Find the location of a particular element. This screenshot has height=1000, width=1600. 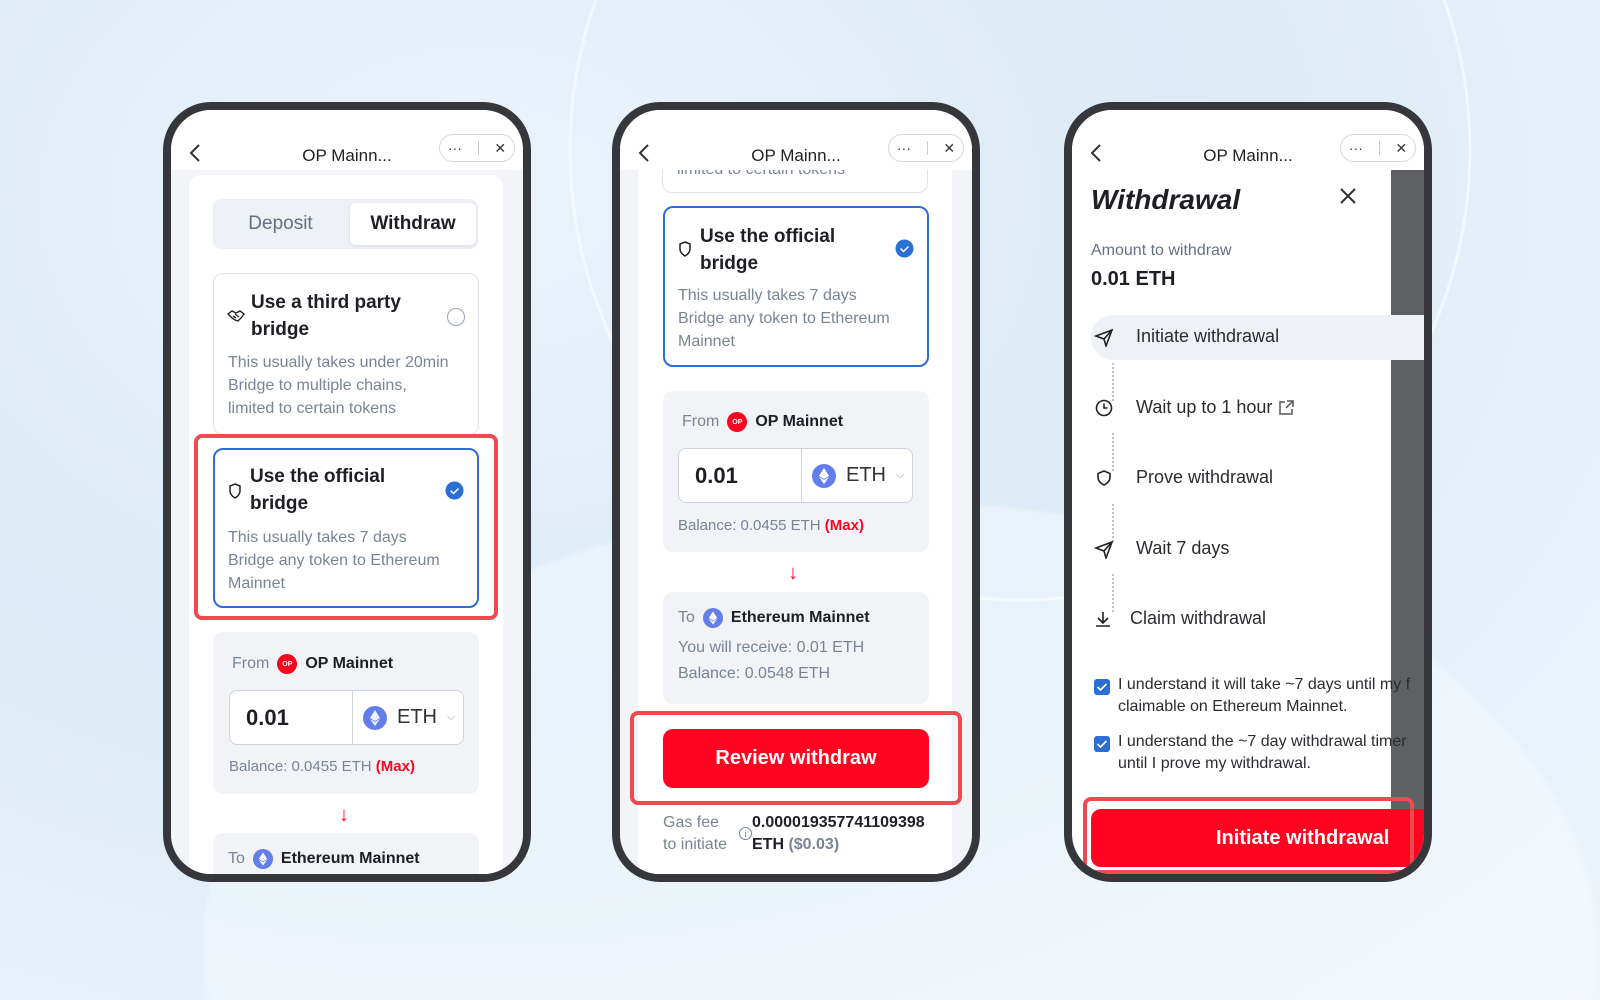

to-section: To Ethereum Mainnet is located at coordinates (346, 853).